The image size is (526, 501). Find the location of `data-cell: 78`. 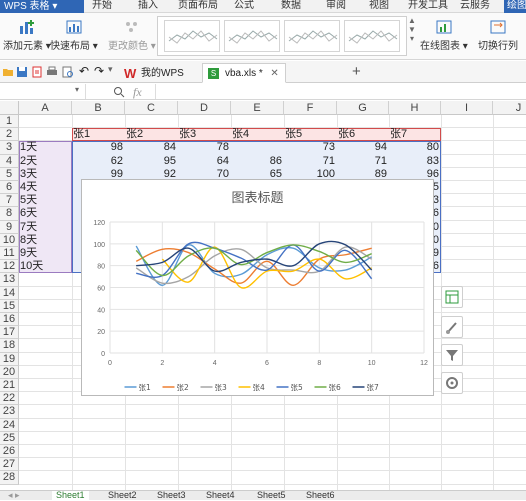

data-cell: 78 is located at coordinates (204, 147).